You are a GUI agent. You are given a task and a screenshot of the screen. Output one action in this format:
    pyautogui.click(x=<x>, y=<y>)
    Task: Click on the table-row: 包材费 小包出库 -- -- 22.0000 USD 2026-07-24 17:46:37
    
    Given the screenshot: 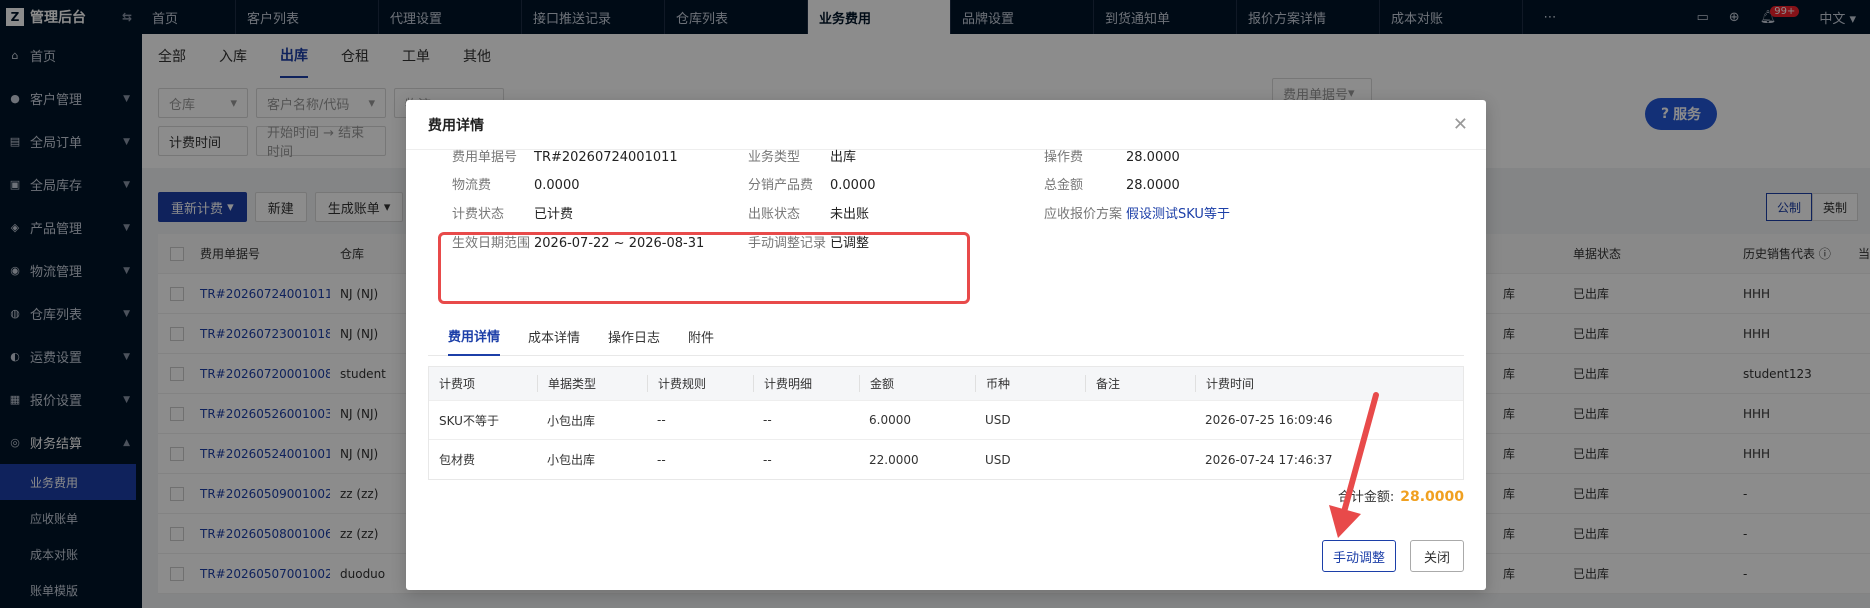 What is the action you would take?
    pyautogui.click(x=946, y=459)
    